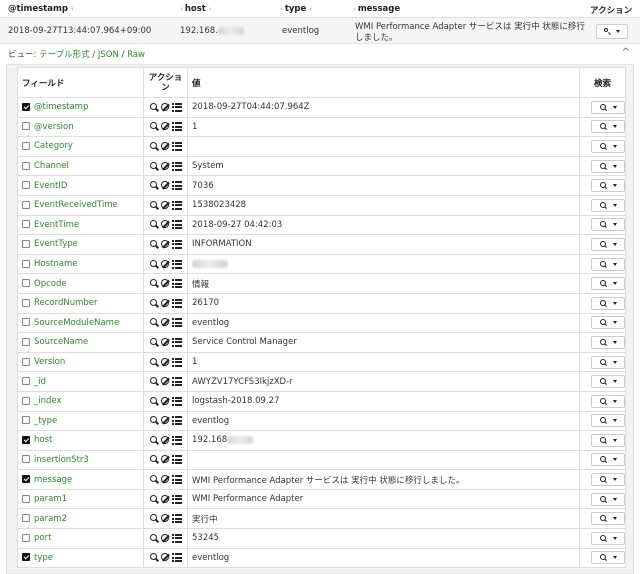  Describe the element at coordinates (297, 9) in the screenshot. I see `col-type-header: ‹ type ‹` at that location.